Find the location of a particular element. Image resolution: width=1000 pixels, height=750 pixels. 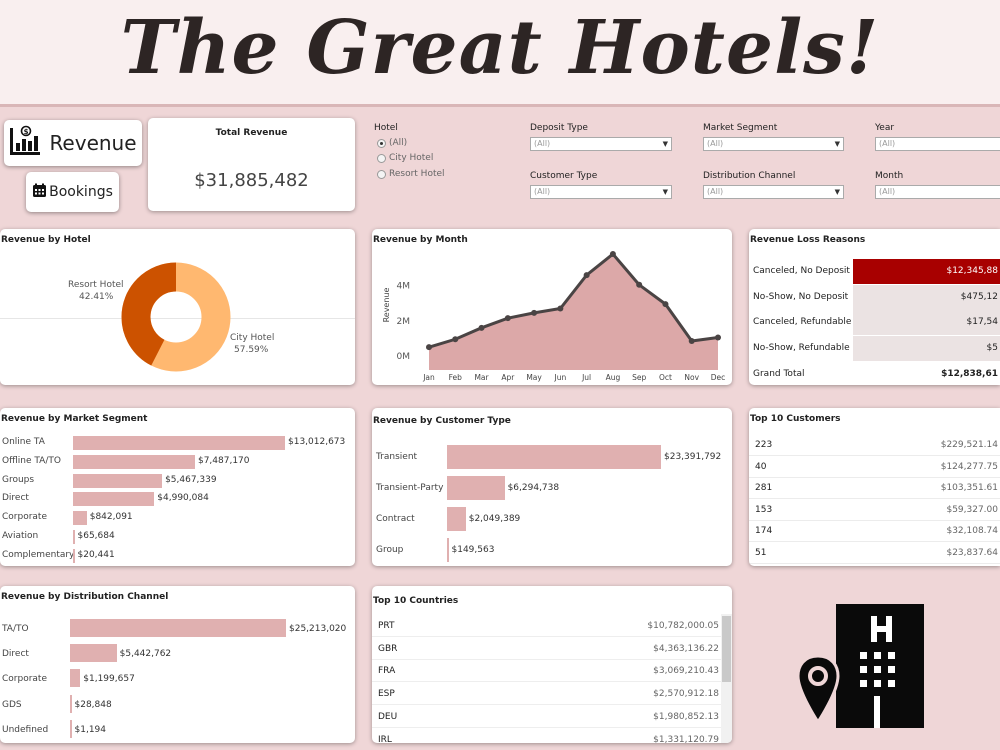

x-tick-label: Sep is located at coordinates (639, 377).